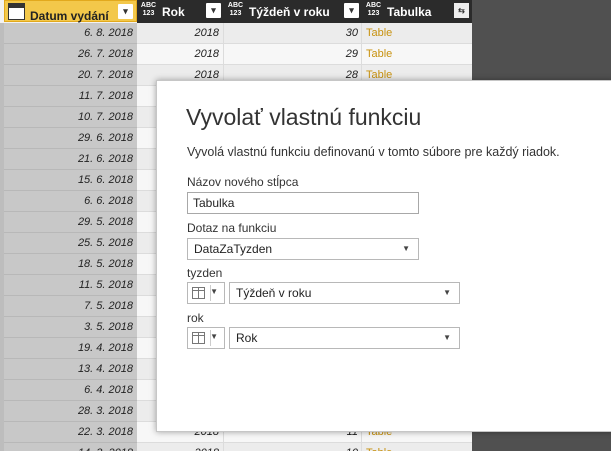 The width and height of the screenshot is (611, 451). Describe the element at coordinates (70, 96) in the screenshot. I see `date-cell: 11. 7. 2018` at that location.